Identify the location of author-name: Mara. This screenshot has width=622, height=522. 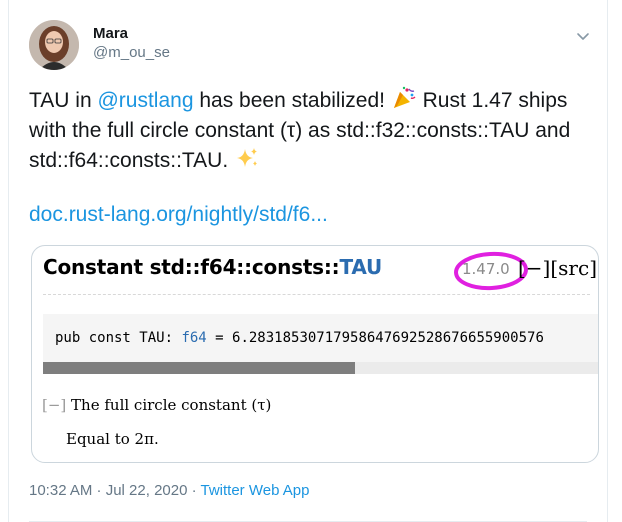
(131, 33).